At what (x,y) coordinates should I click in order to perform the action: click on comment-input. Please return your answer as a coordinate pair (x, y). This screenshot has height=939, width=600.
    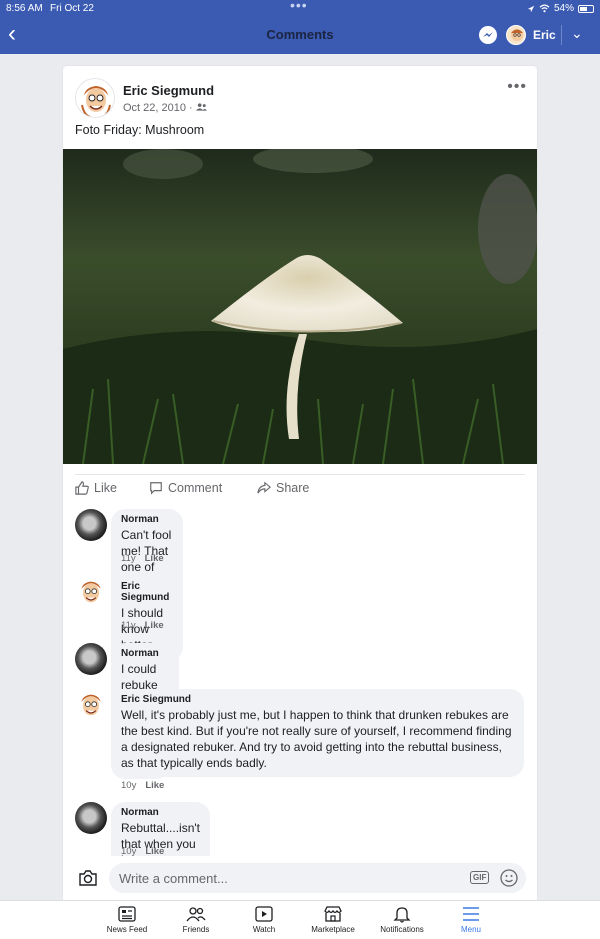
    Looking at the image, I should click on (317, 878).